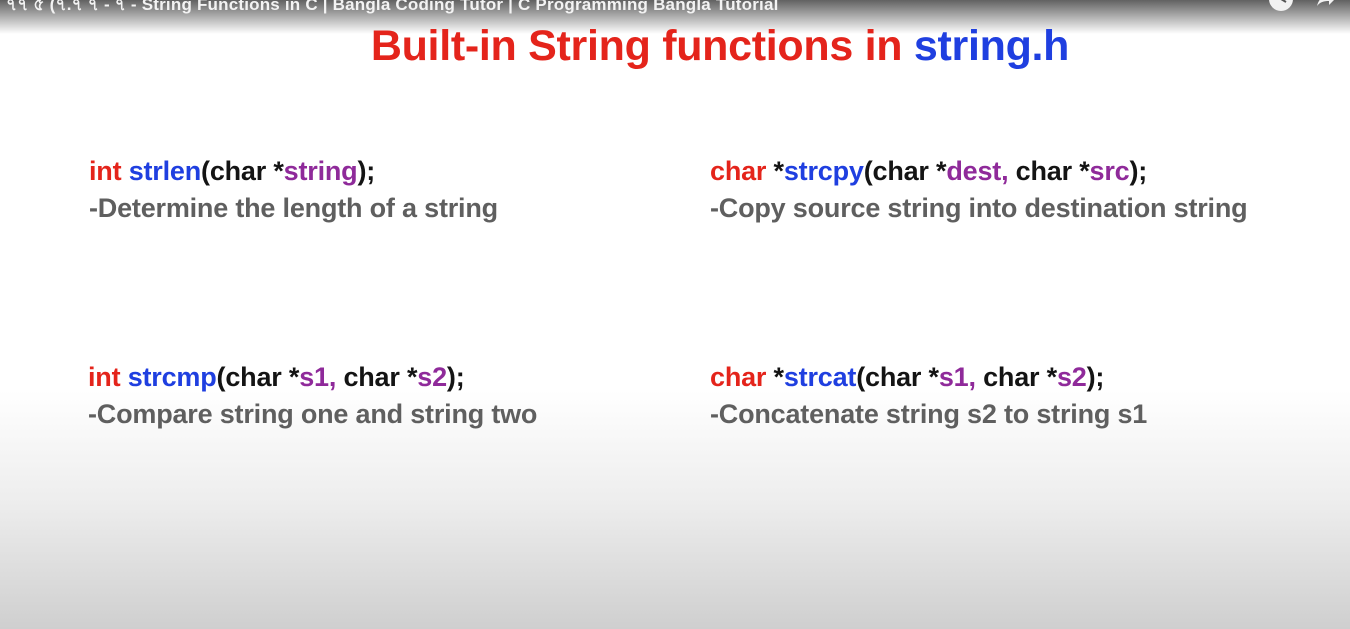 Image resolution: width=1350 pixels, height=629 pixels. What do you see at coordinates (820, 377) in the screenshot?
I see `function-name: strcat` at bounding box center [820, 377].